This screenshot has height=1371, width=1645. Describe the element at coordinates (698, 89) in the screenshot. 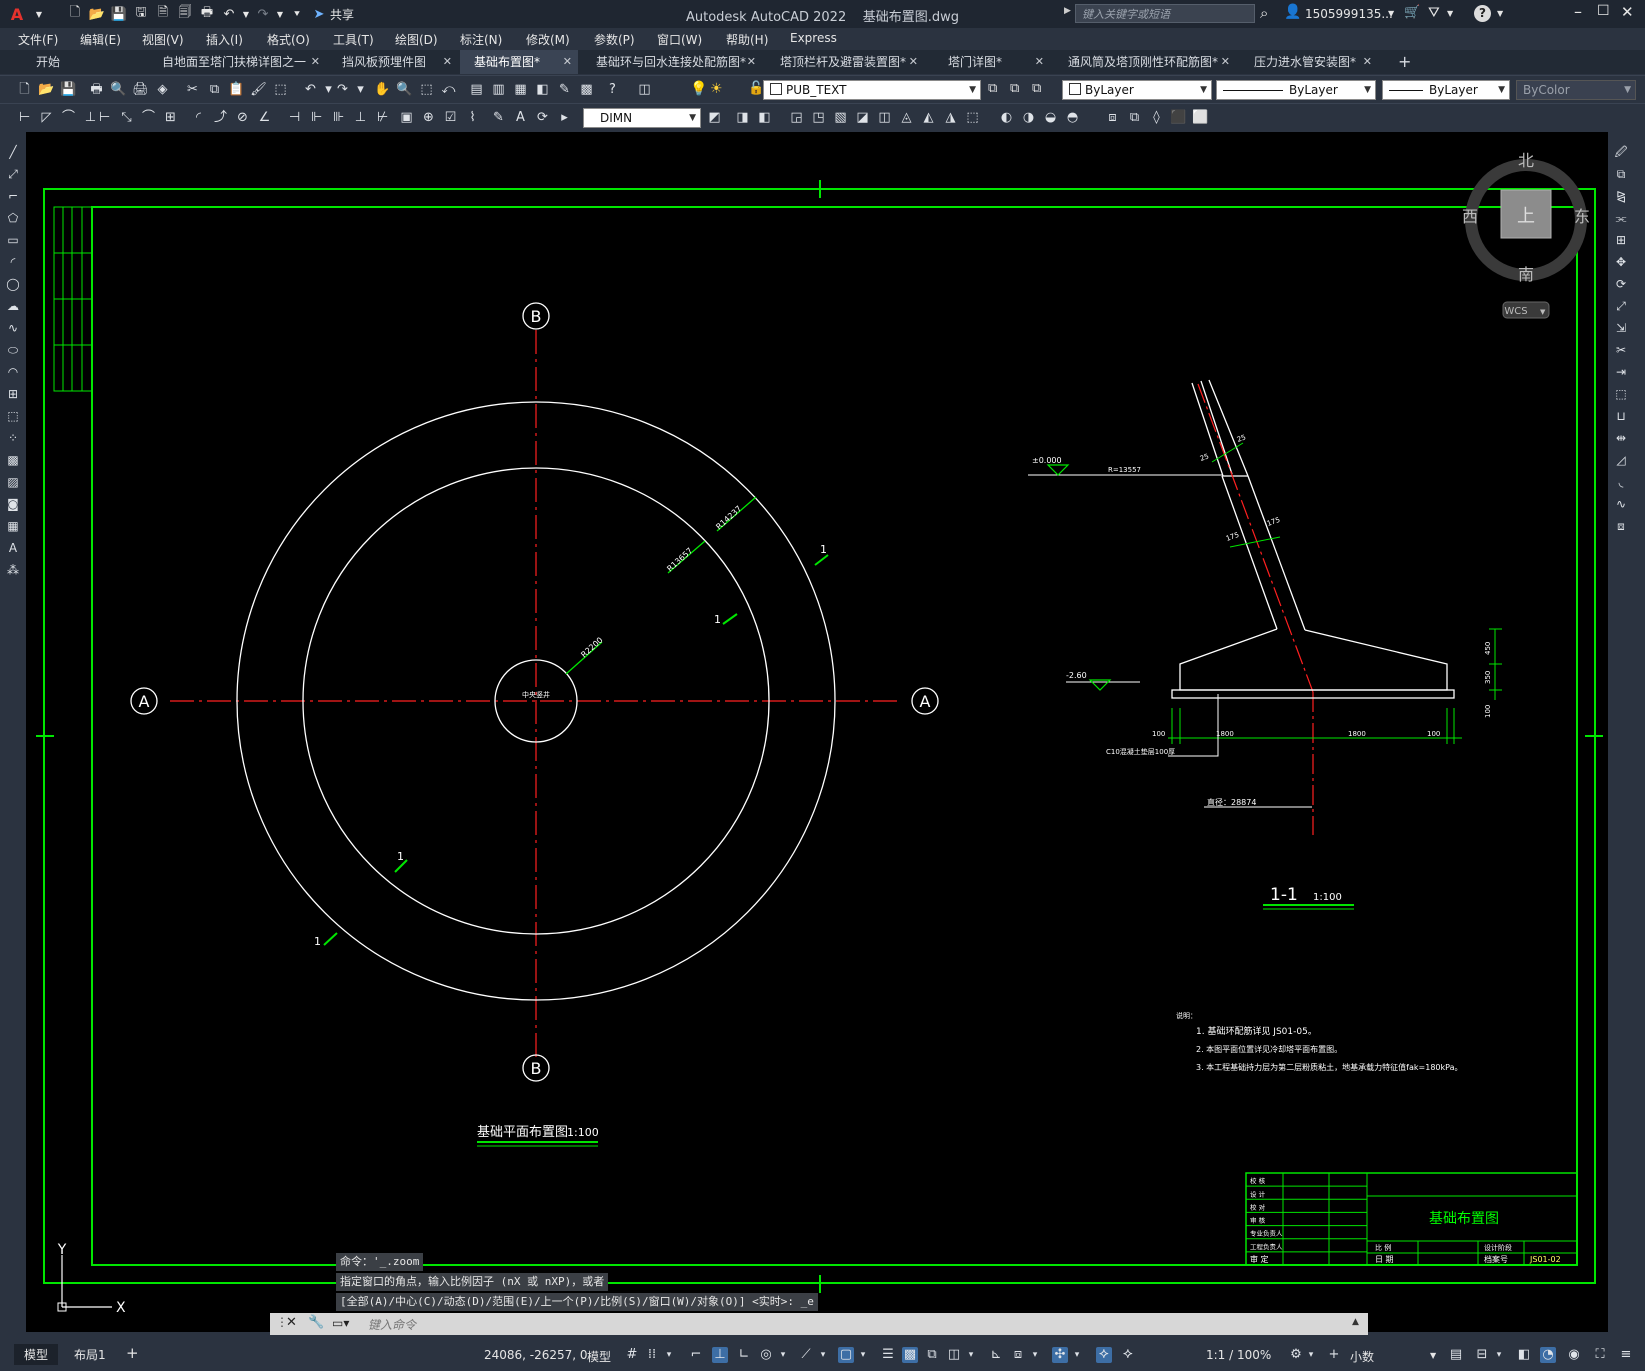

I see `layer-bulb-icon: 💡` at that location.